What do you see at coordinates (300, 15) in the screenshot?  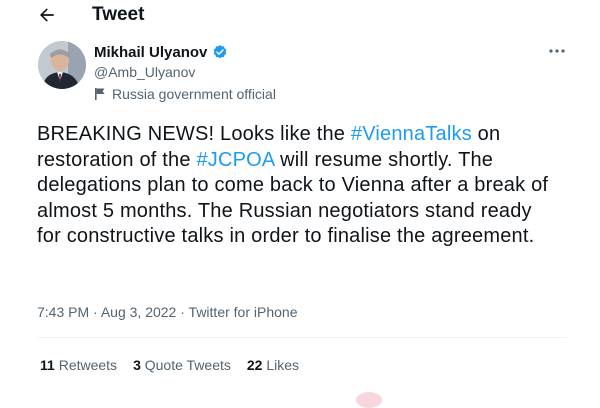 I see `top-bar: Tweet` at bounding box center [300, 15].